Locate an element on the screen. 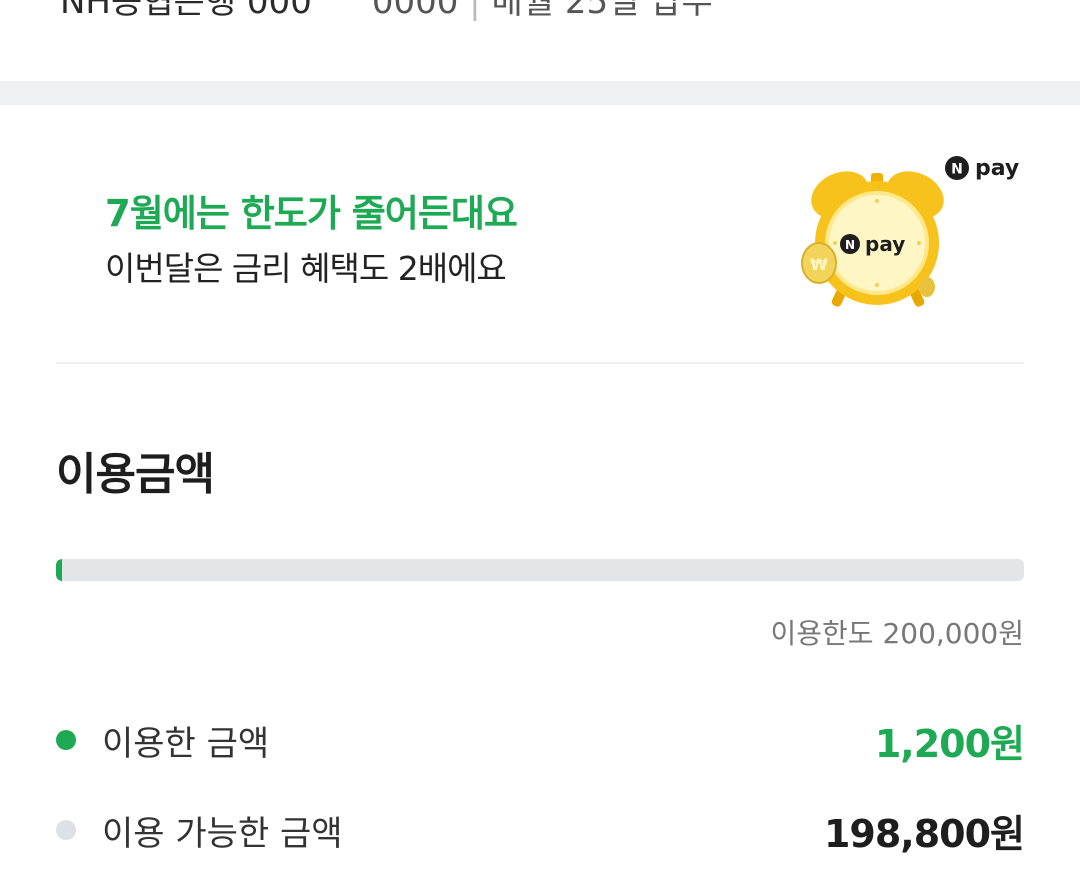 This screenshot has height=892, width=1080. section-separator-band is located at coordinates (540, 93).